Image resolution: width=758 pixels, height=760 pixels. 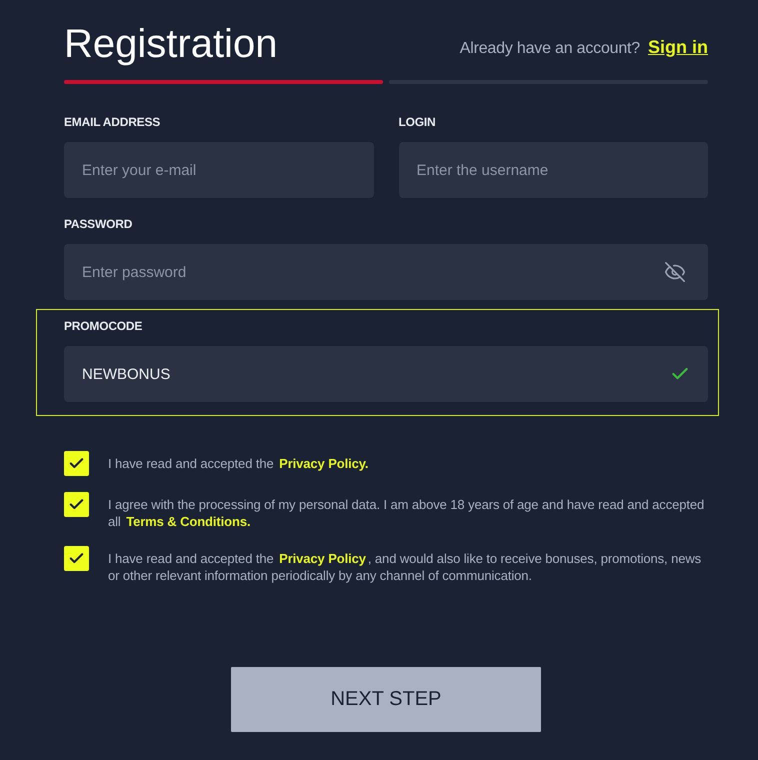 What do you see at coordinates (99, 224) in the screenshot?
I see `field-label: PASSWORD` at bounding box center [99, 224].